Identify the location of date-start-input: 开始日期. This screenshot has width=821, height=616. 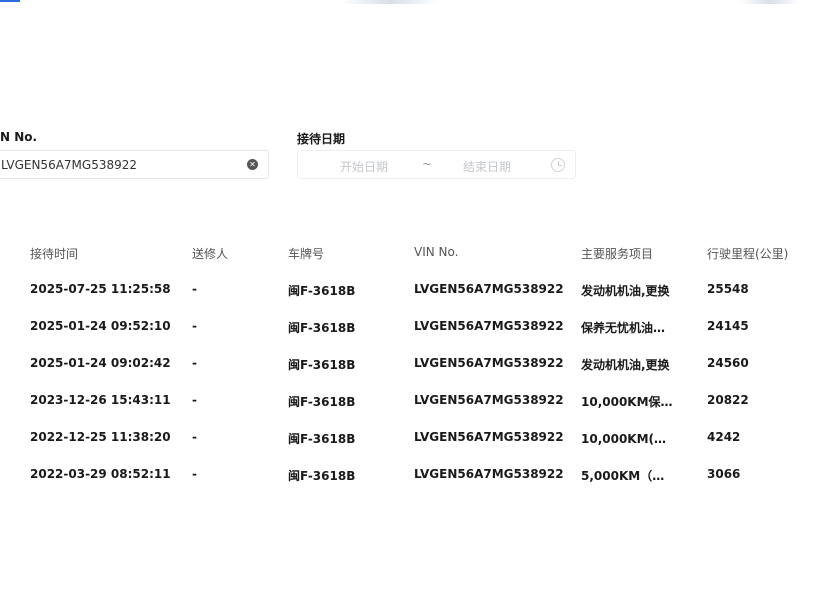
(364, 166).